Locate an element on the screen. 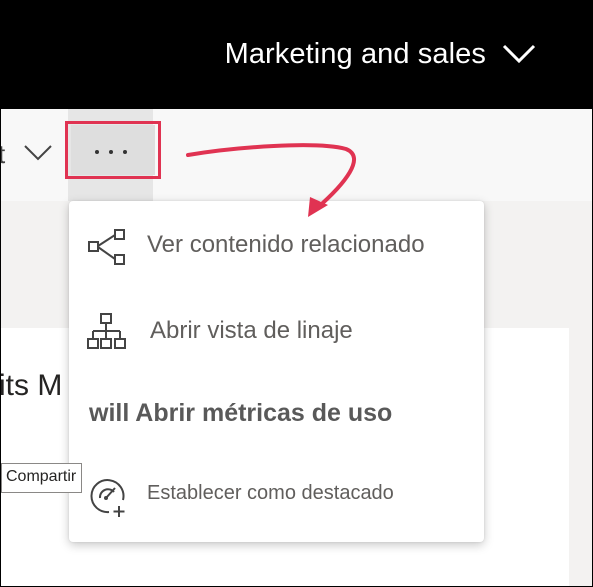 The height and width of the screenshot is (587, 593). share-tooltip: Compartir is located at coordinates (42, 478).